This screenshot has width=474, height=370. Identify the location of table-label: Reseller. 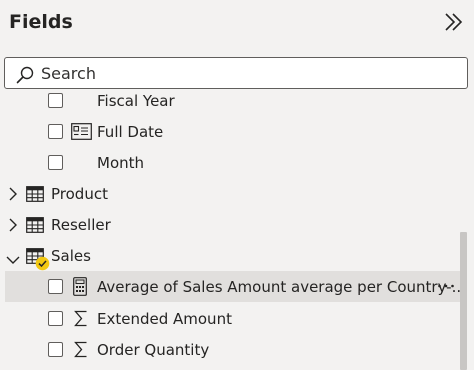
(81, 225).